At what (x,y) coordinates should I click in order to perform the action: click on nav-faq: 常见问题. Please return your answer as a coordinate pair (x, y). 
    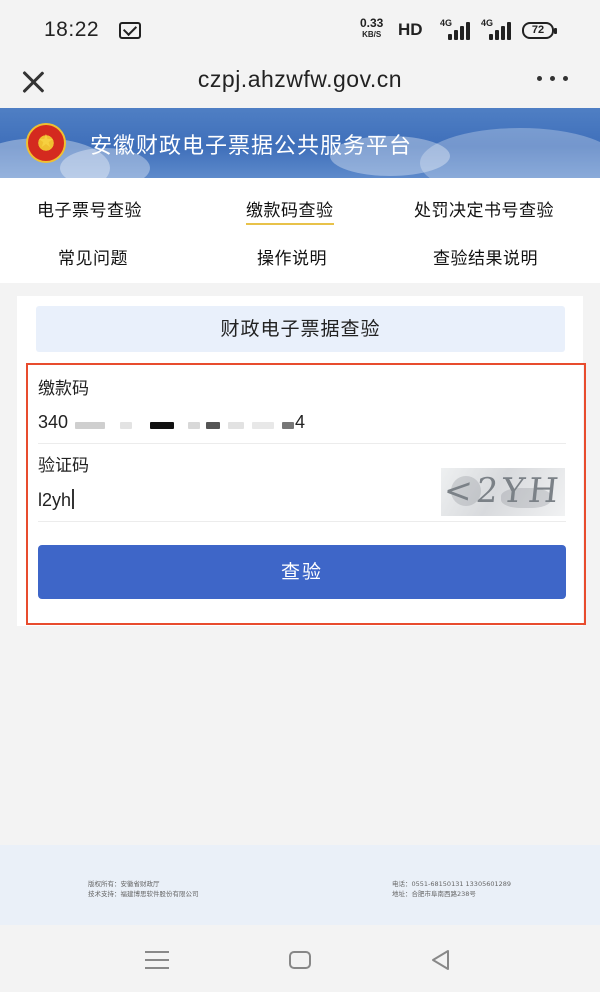
    Looking at the image, I should click on (93, 256).